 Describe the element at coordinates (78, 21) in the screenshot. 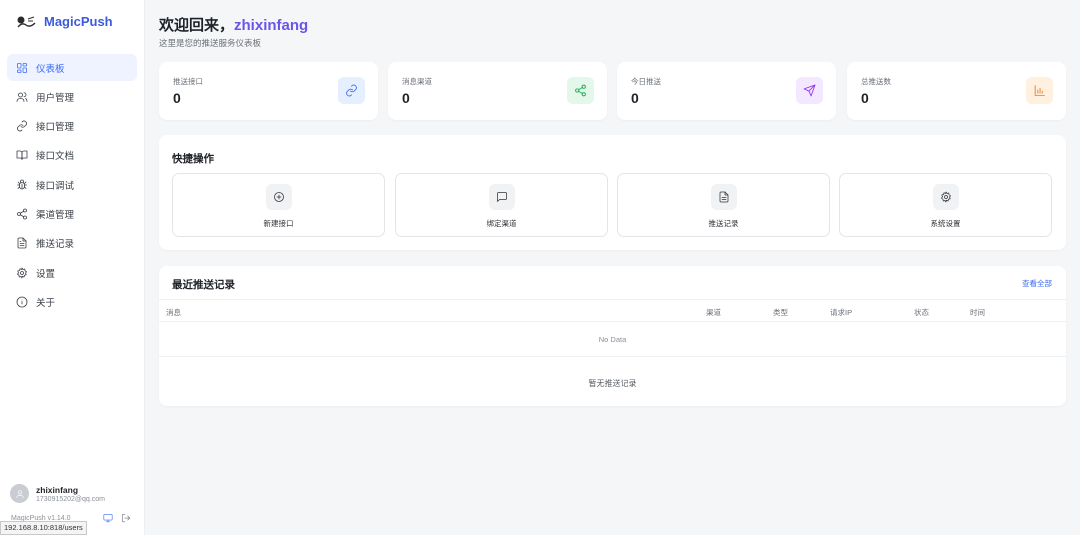

I see `brand-name: MagicPush` at that location.